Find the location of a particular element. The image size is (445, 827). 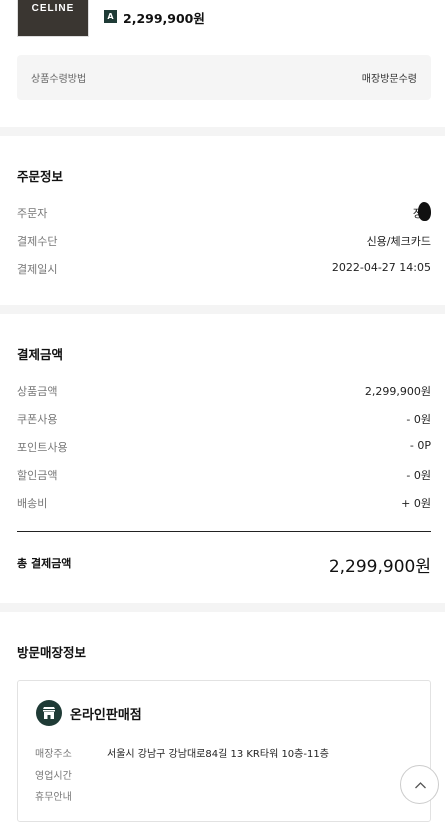

payment-date-label: 결제일시 is located at coordinates (37, 269).